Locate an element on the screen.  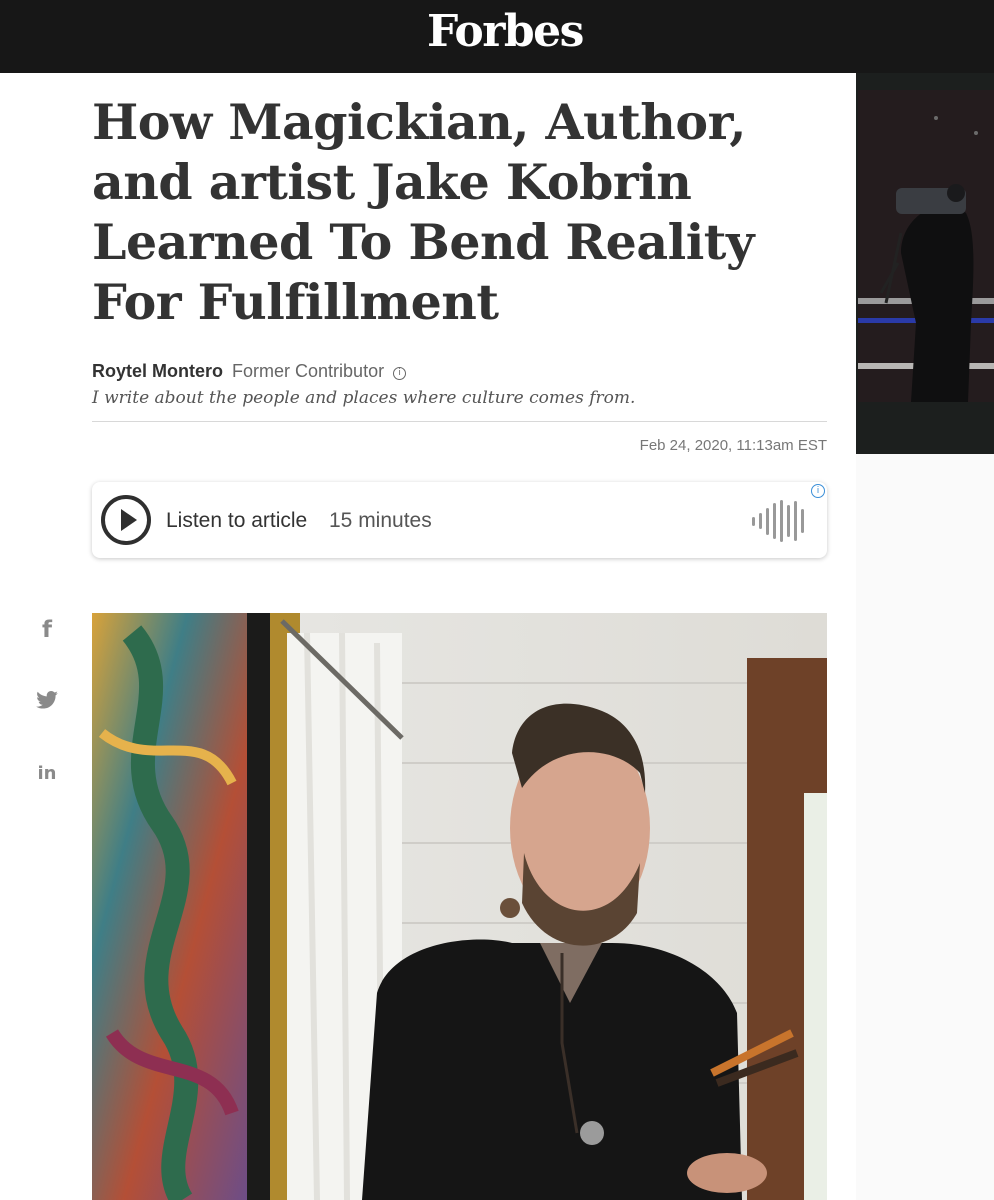
twitter-icon is located at coordinates (47, 702).